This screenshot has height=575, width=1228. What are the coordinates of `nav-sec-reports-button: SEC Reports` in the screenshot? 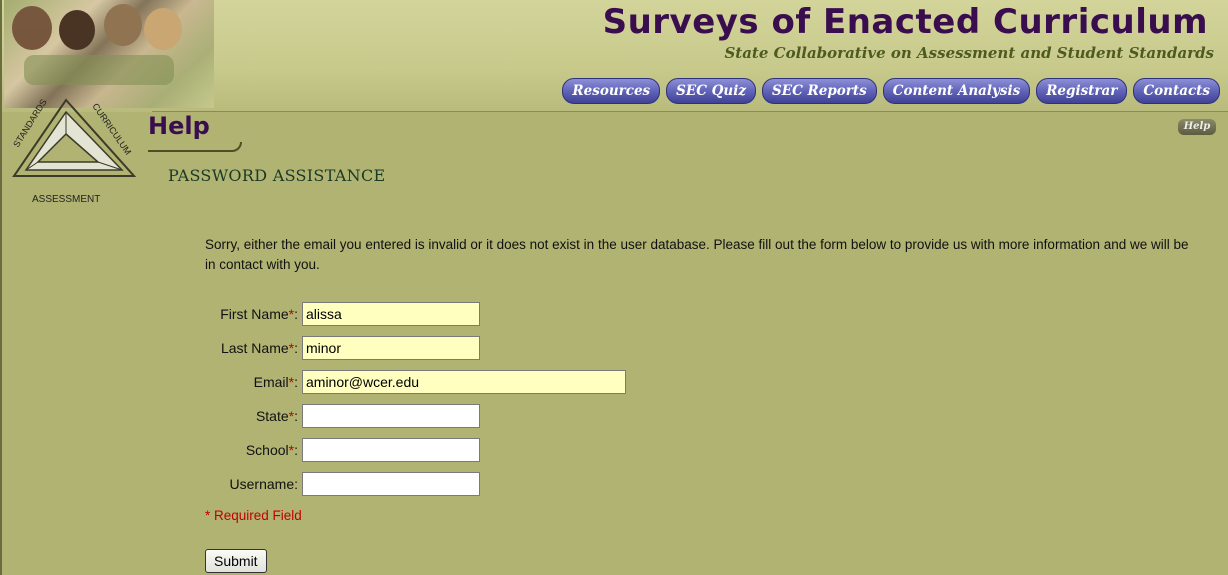 It's located at (819, 91).